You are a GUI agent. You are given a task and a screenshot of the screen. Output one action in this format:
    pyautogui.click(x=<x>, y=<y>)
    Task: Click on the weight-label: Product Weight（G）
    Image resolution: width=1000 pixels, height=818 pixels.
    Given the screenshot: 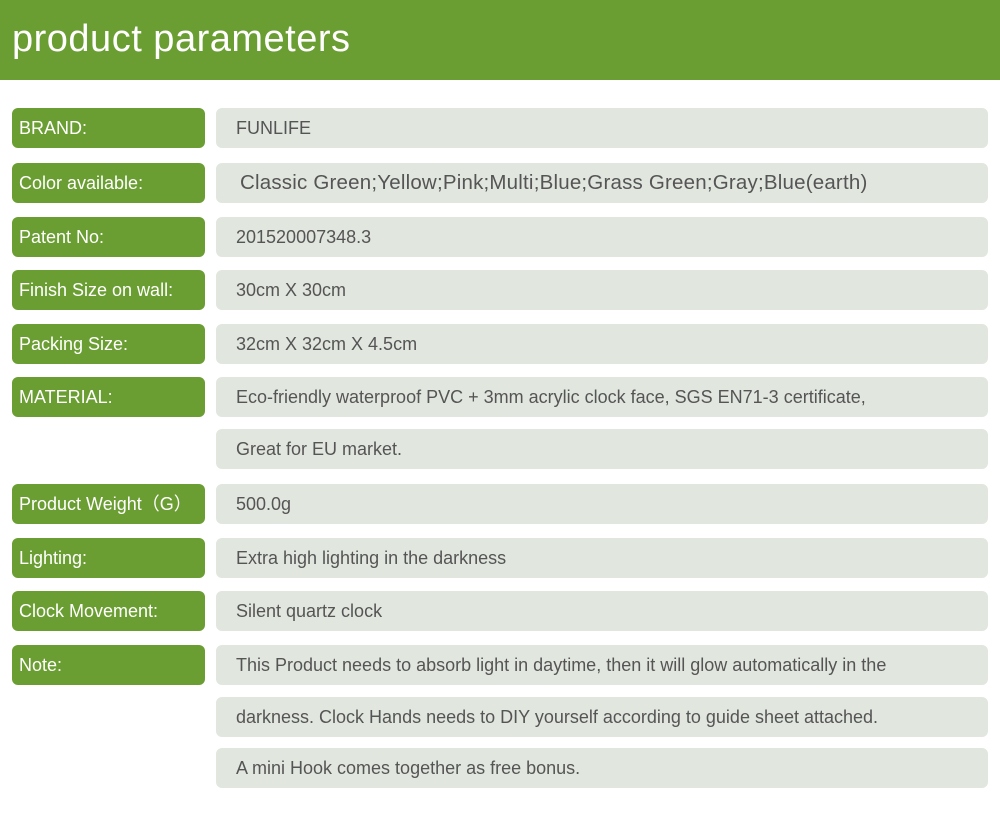 What is the action you would take?
    pyautogui.click(x=108, y=504)
    